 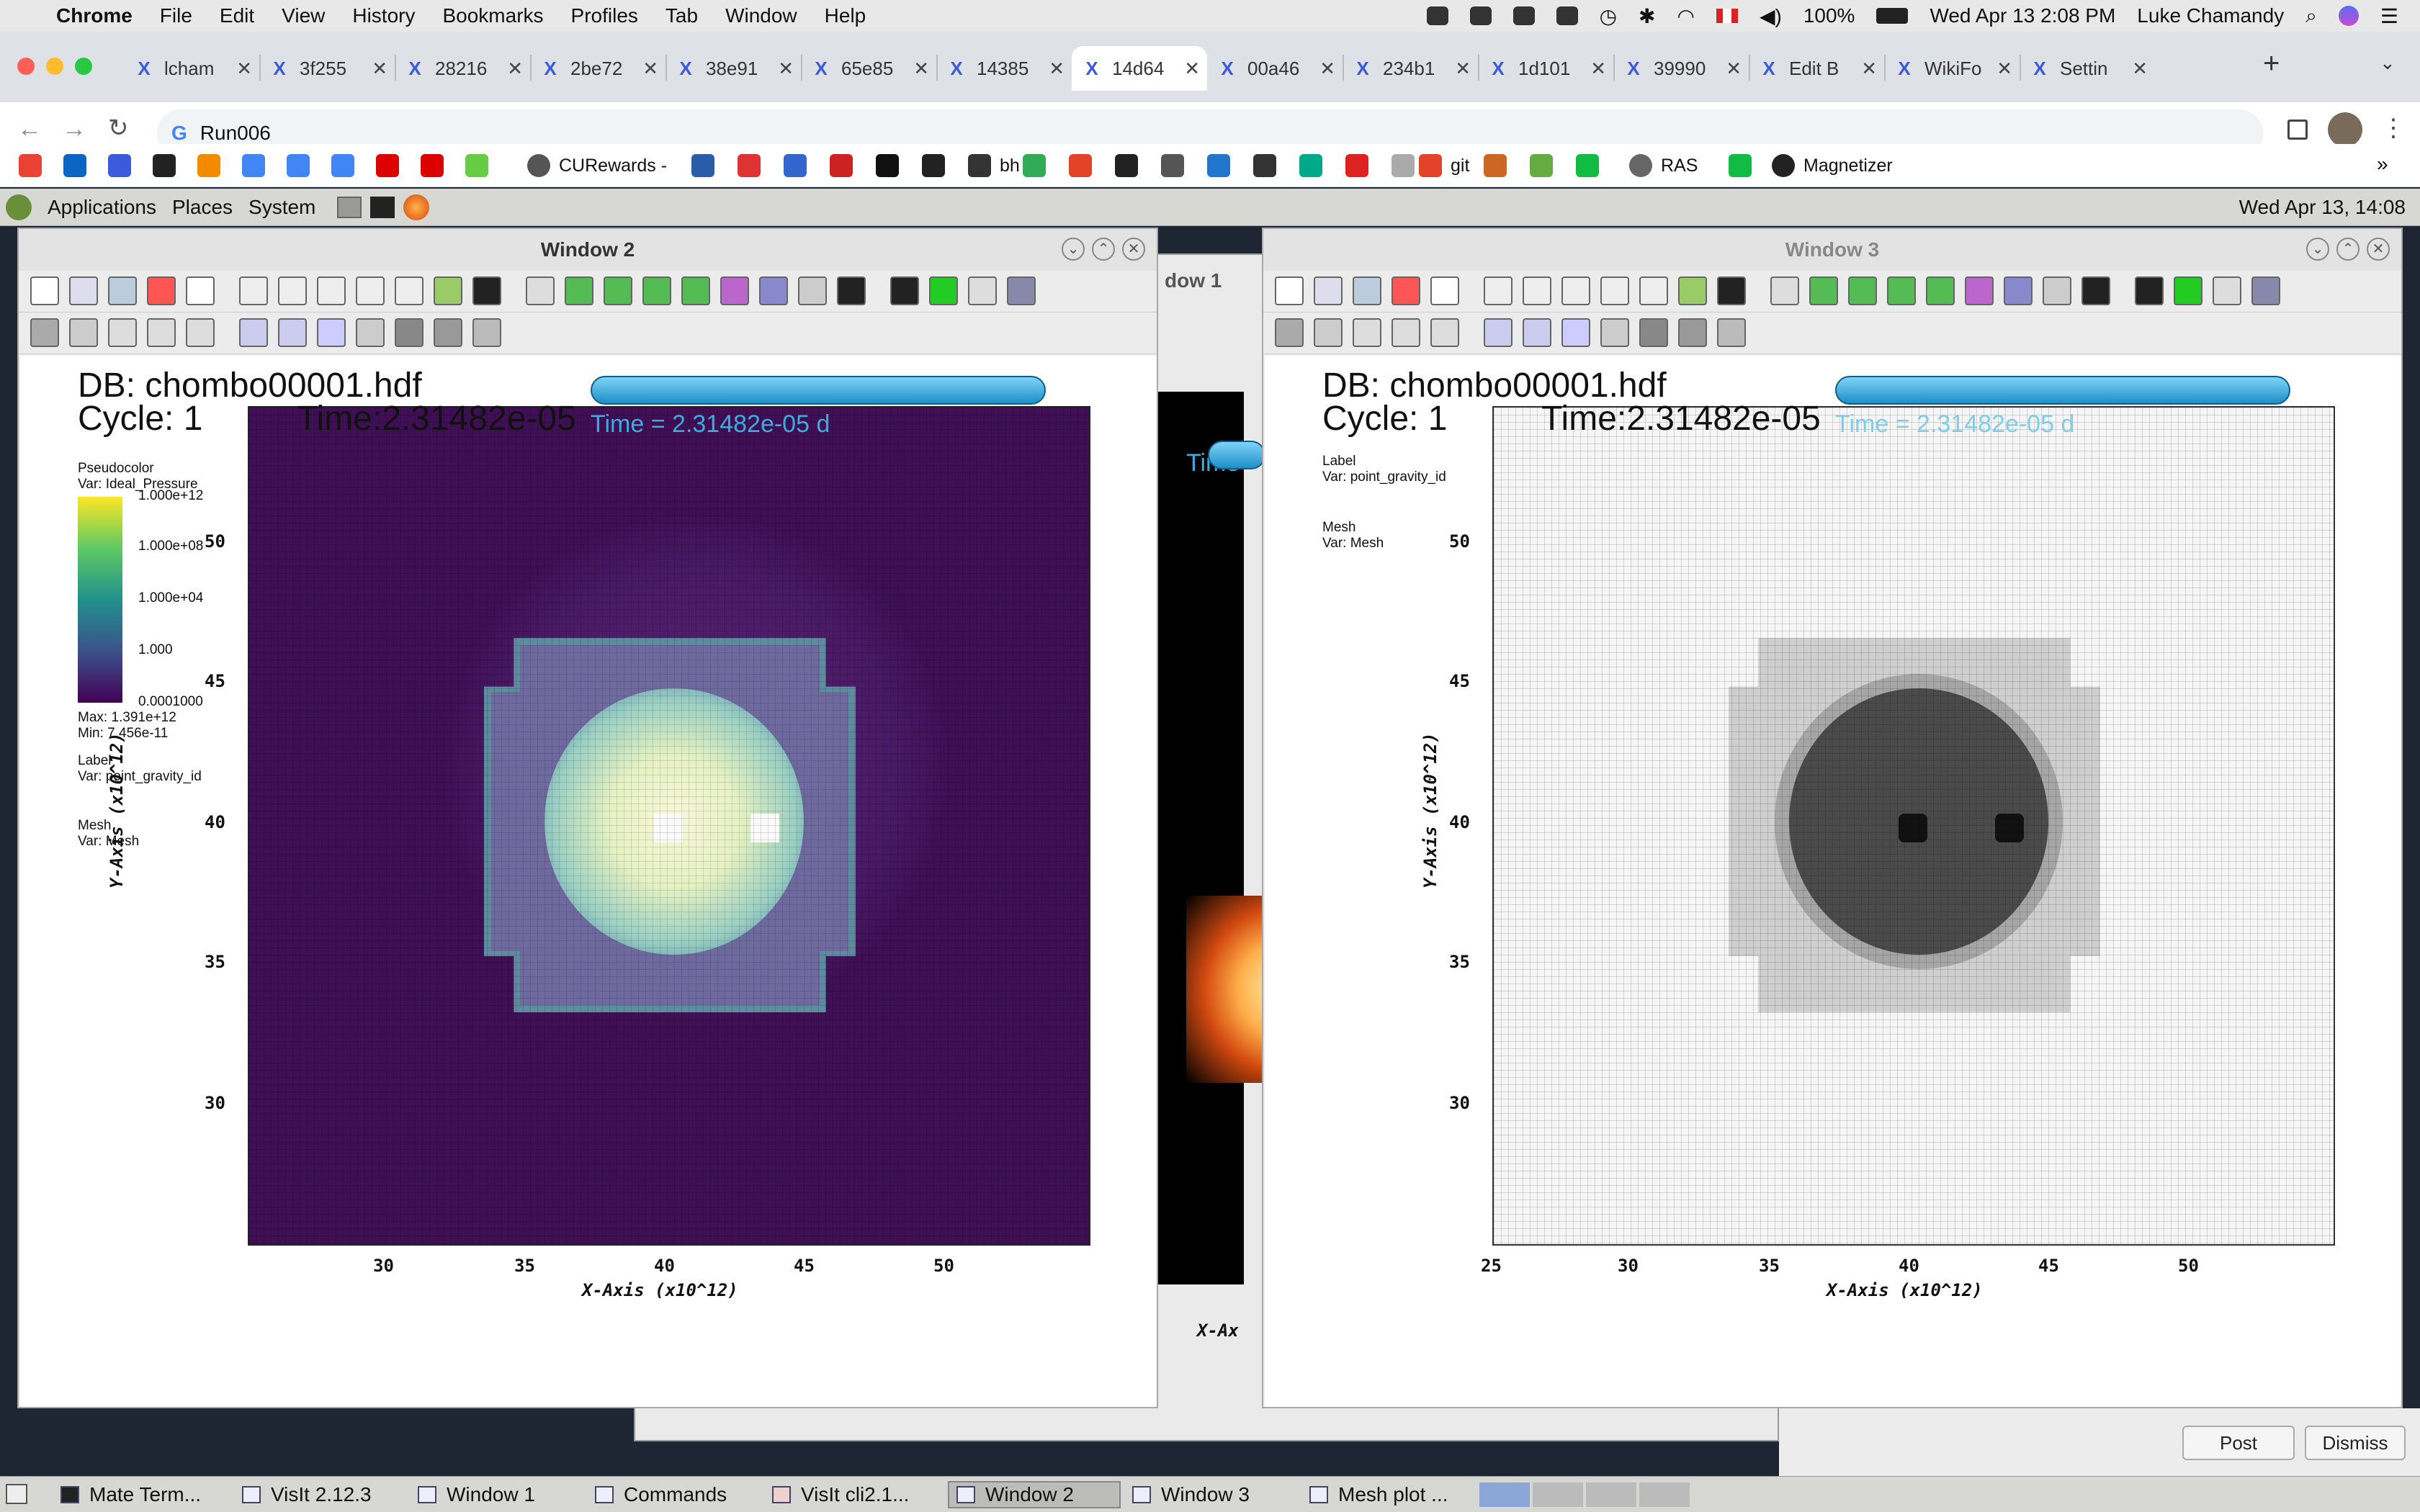 I want to click on battery-icon, so click(x=1892, y=16).